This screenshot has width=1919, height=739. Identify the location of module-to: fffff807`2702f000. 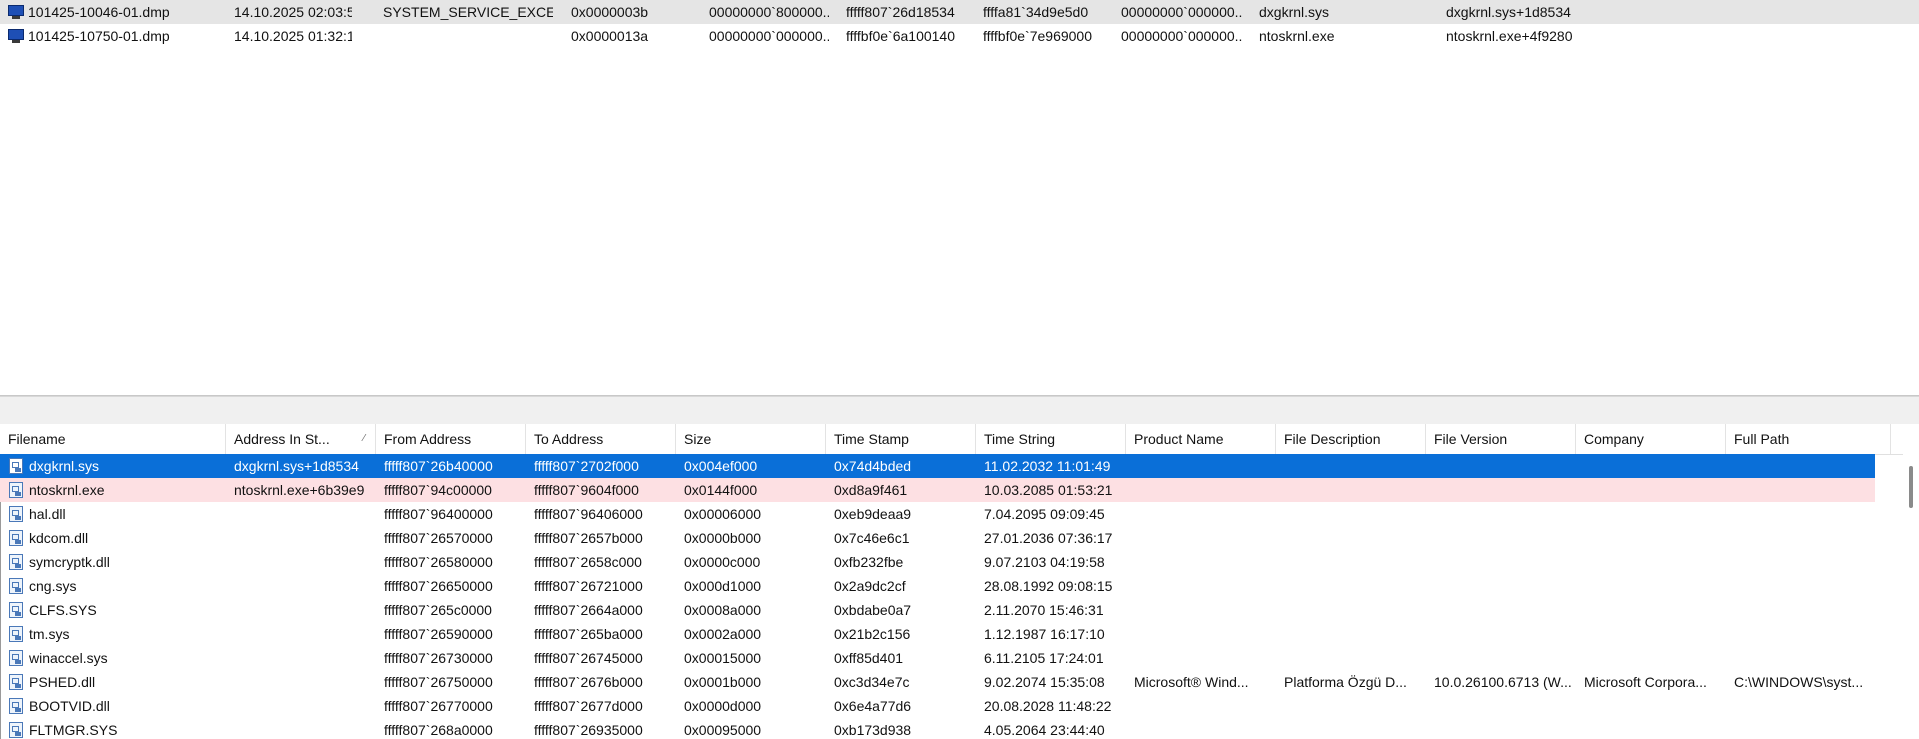
(586, 466).